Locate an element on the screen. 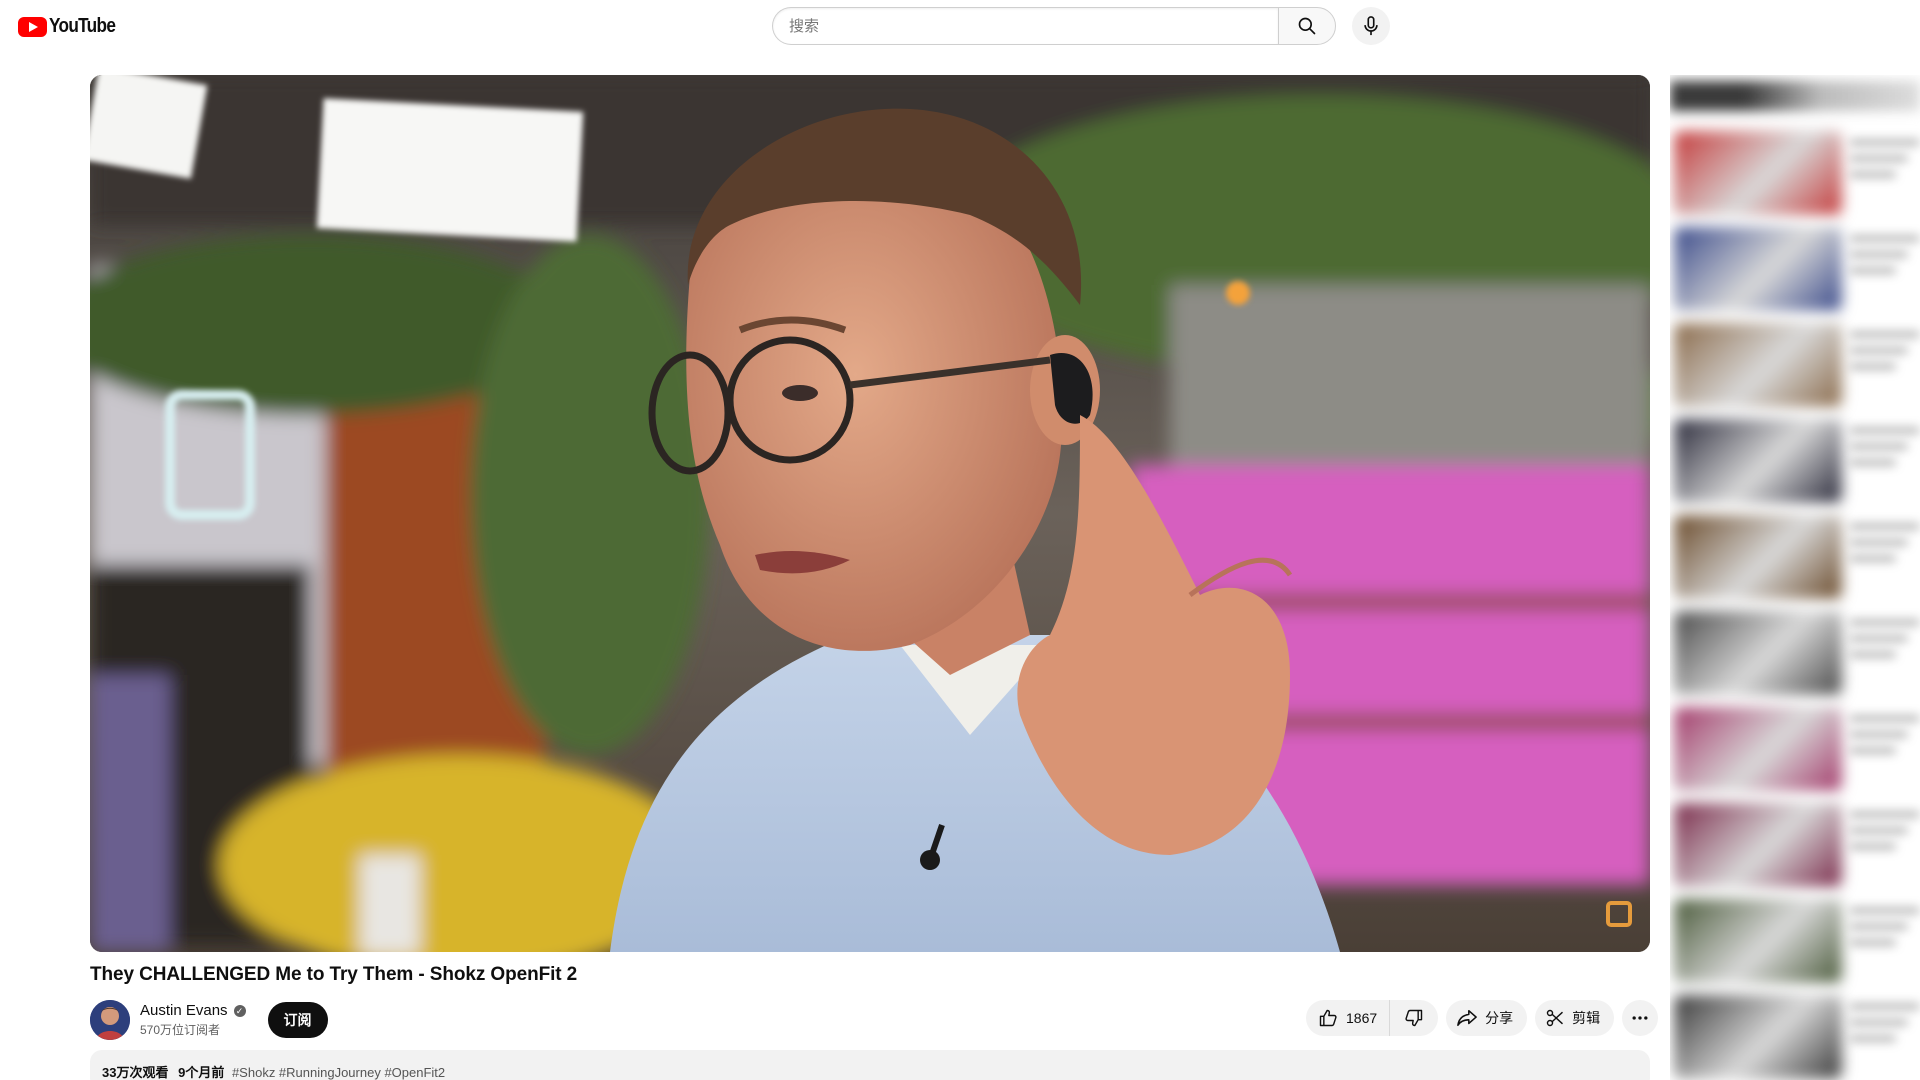  avatar-image is located at coordinates (110, 1020).